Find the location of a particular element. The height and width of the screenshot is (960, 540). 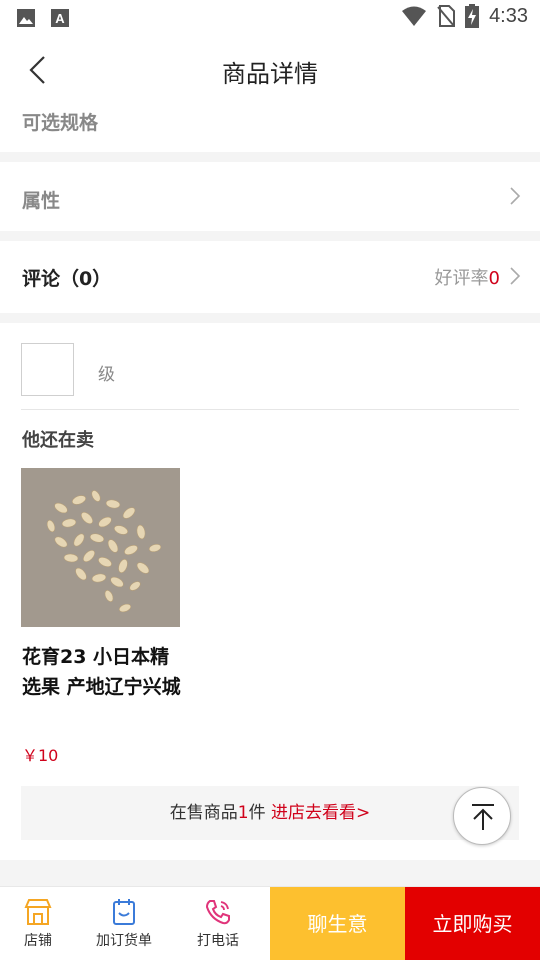

bottom-action-bar: 店铺 加订货单 打电话 聊生意 立即购买 is located at coordinates (270, 923).